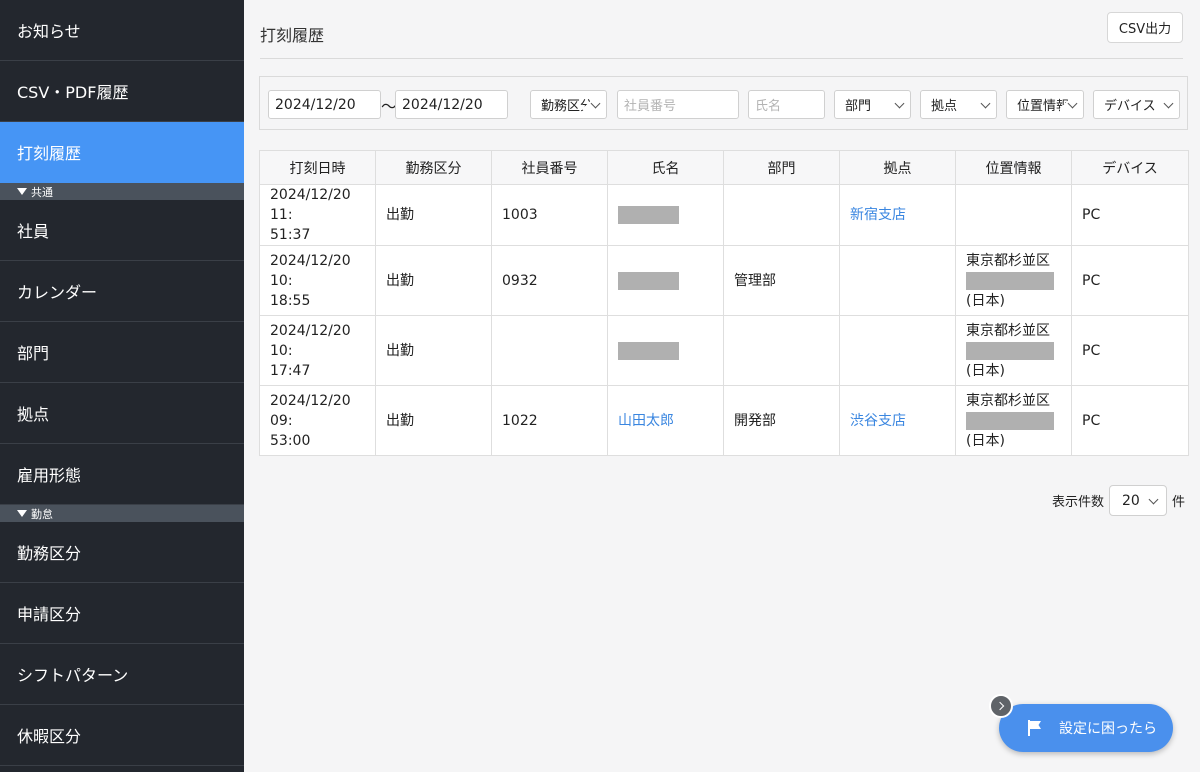  Describe the element at coordinates (122, 230) in the screenshot. I see `sidebar-item-employees: 社員` at that location.